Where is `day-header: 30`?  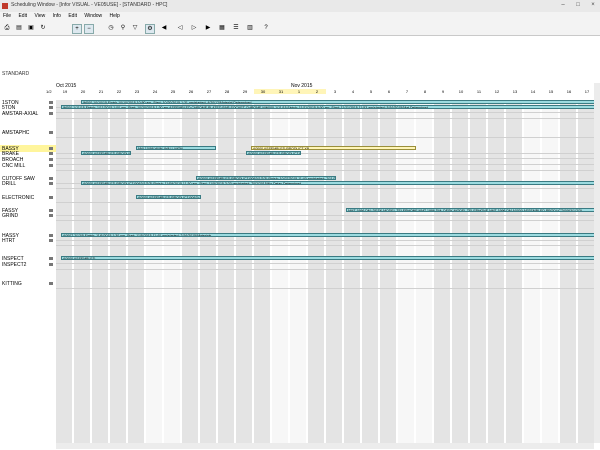
day-header: 30 is located at coordinates (263, 91).